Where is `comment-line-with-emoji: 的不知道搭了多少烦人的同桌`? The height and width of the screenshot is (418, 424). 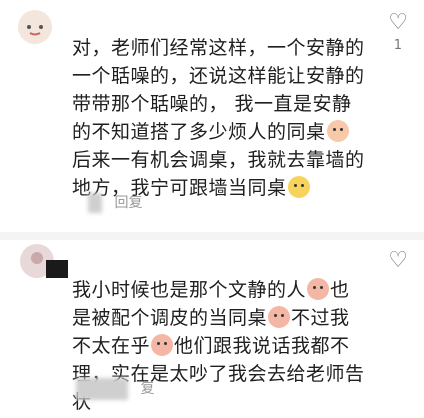
comment-line-with-emoji: 的不知道搭了多少烦人的同桌 is located at coordinates (222, 132).